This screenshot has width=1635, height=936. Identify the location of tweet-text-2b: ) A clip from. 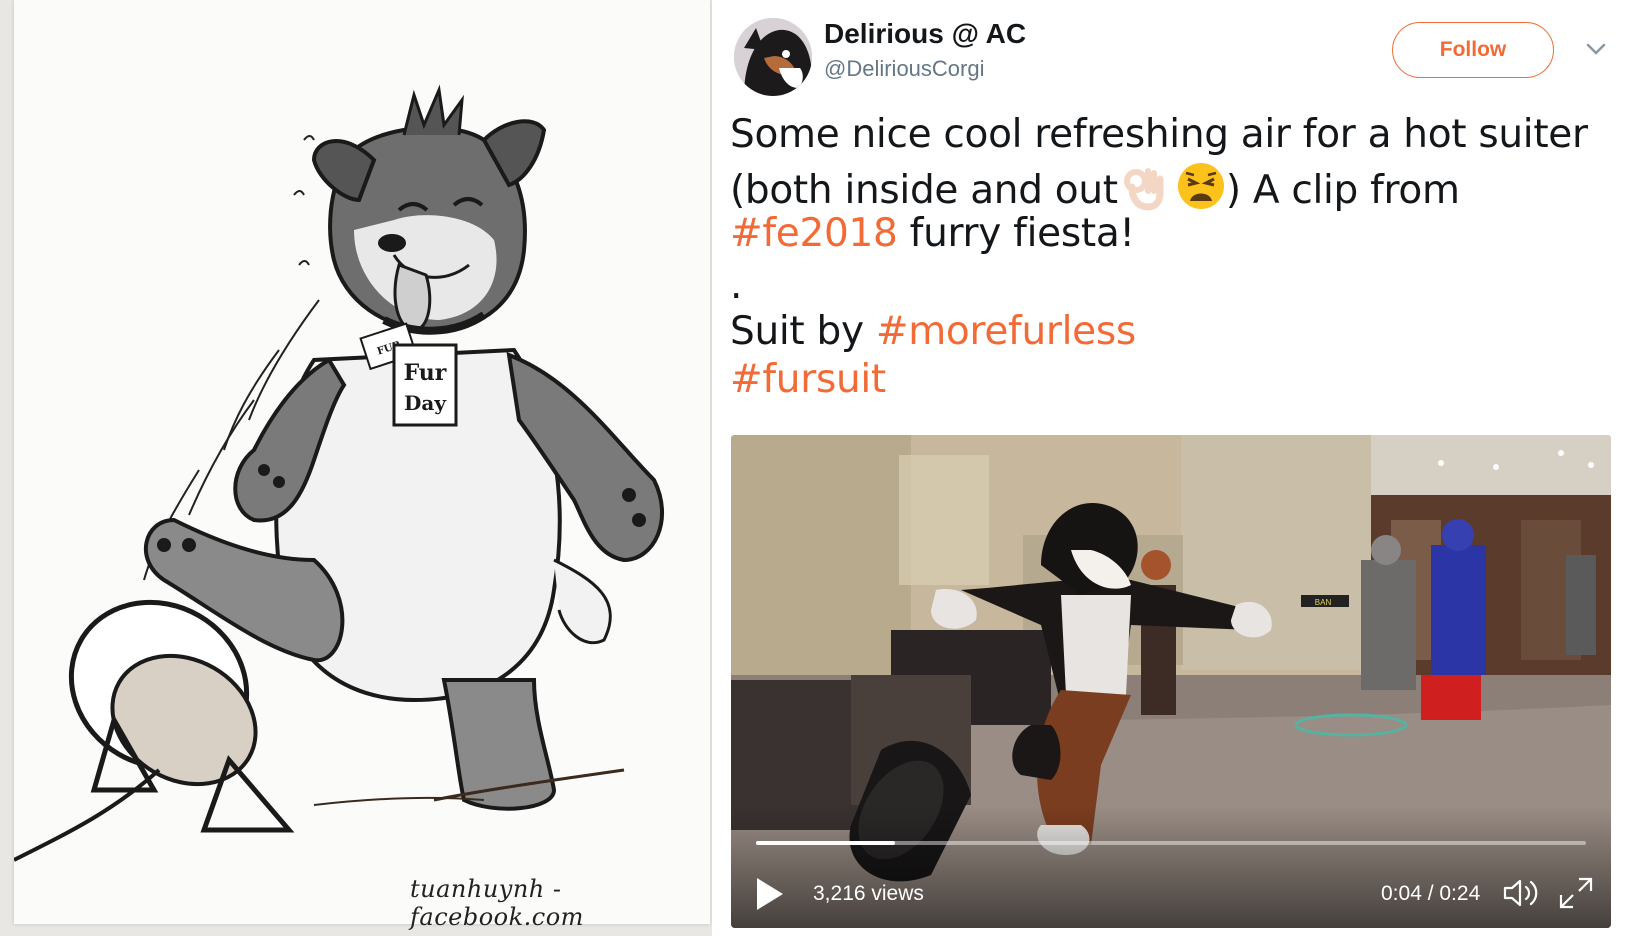
(1342, 190).